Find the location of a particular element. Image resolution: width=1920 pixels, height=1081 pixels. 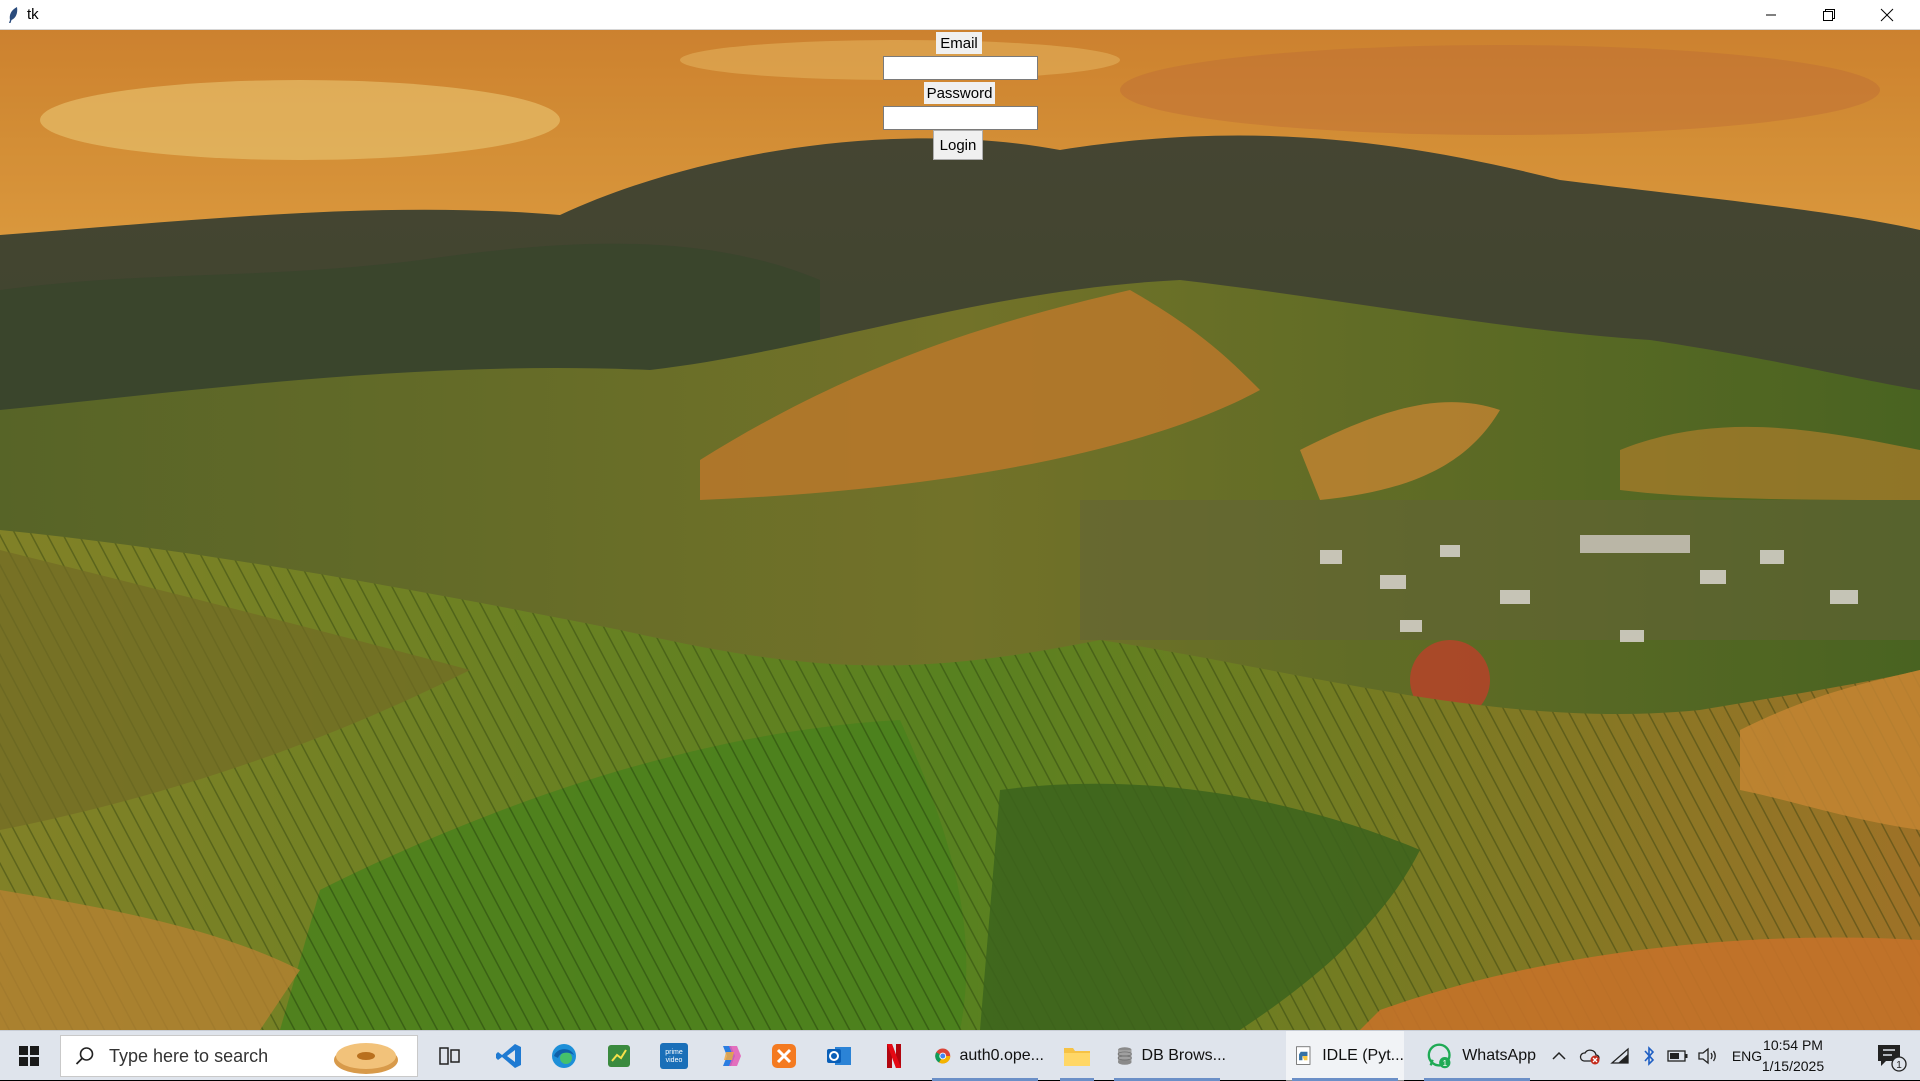

restore-icon is located at coordinates (1829, 15).